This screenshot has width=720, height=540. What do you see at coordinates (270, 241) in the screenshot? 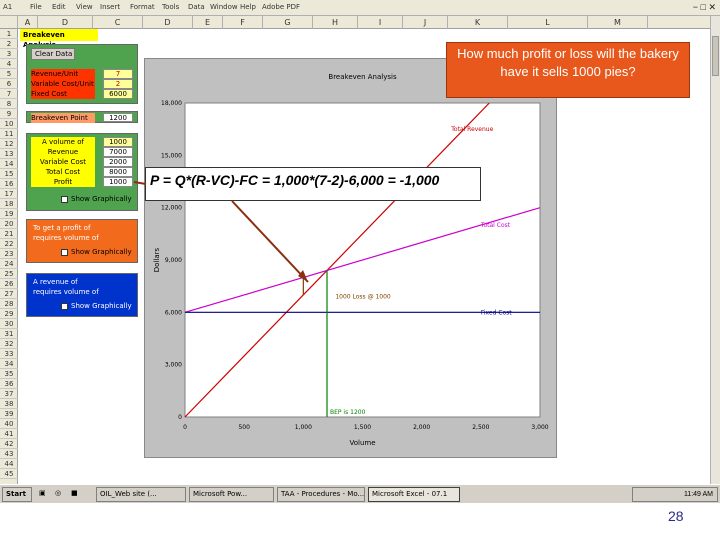
I see `arrow-line` at bounding box center [270, 241].